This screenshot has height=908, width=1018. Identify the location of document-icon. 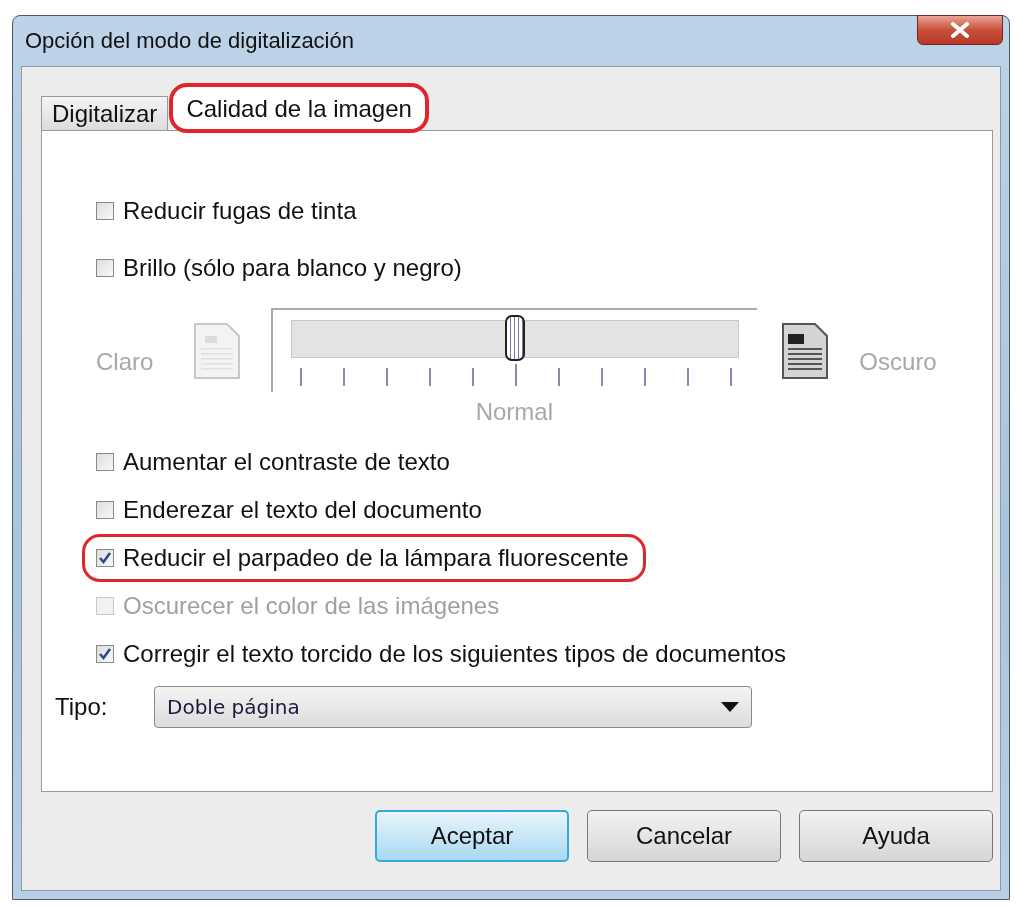
(805, 351).